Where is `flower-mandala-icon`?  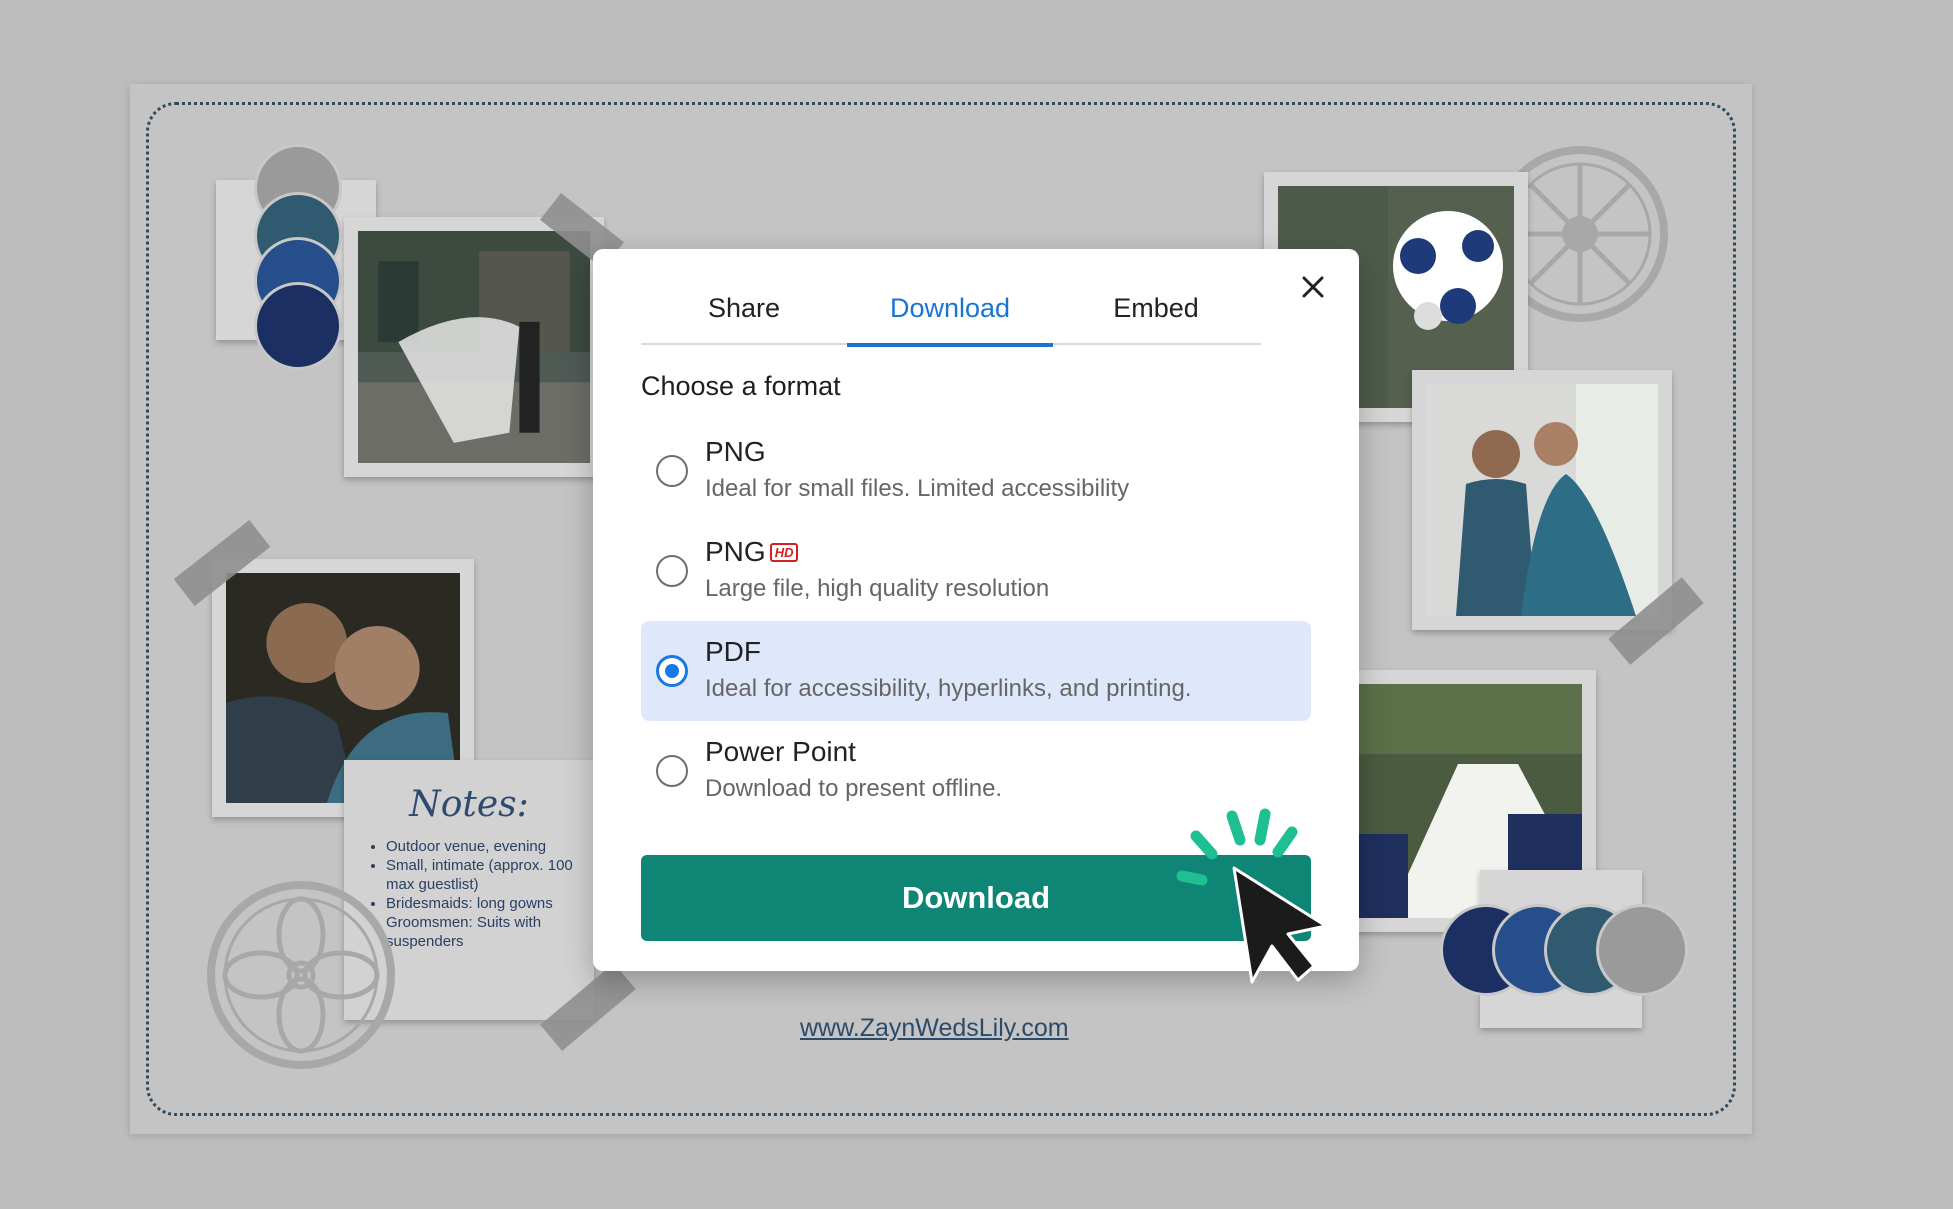 flower-mandala-icon is located at coordinates (301, 975).